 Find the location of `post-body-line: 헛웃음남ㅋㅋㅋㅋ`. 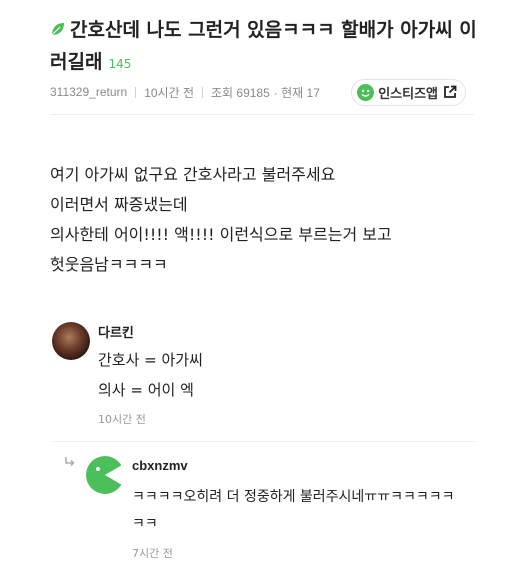

post-body-line: 헛웃음남ㅋㅋㅋㅋ is located at coordinates (109, 264).